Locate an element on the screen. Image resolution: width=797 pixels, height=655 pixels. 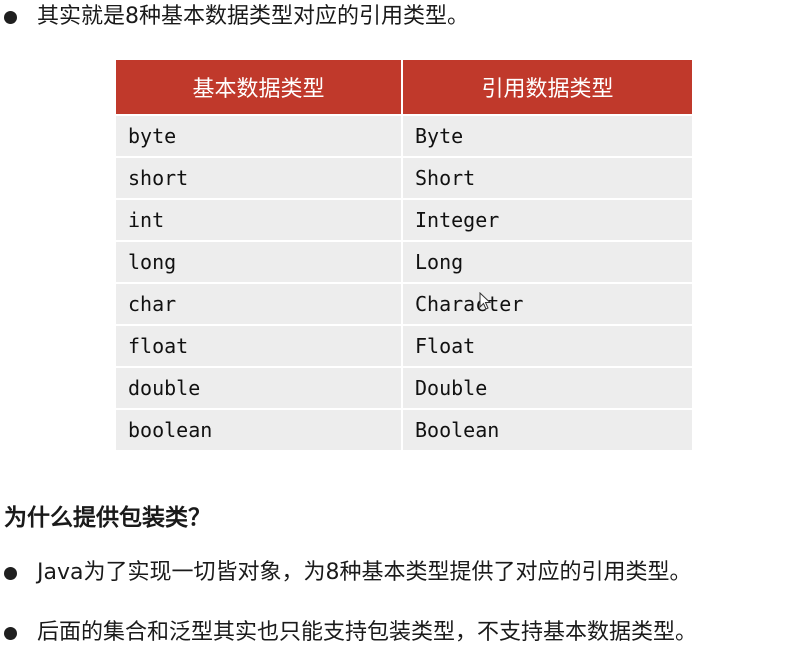
primitive-type-cell: float is located at coordinates (259, 345).